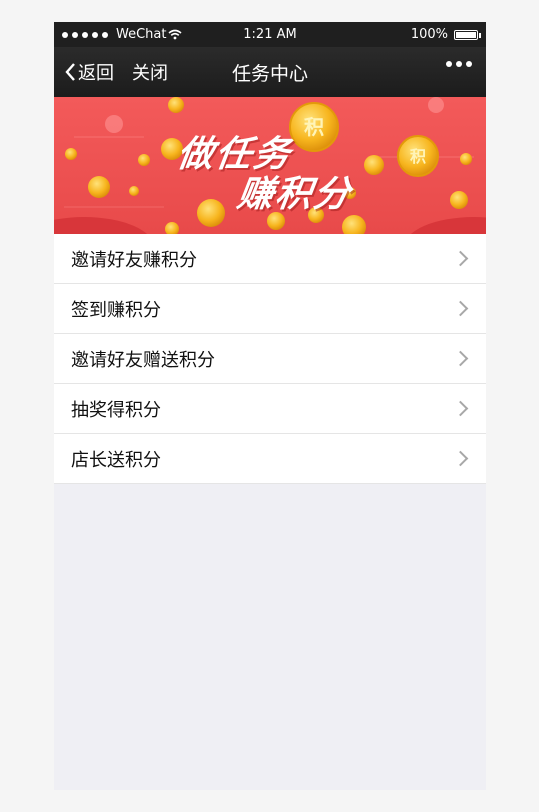 This screenshot has width=539, height=812. Describe the element at coordinates (270, 165) in the screenshot. I see `task-banner: 积 积 做任务 赚积分` at that location.